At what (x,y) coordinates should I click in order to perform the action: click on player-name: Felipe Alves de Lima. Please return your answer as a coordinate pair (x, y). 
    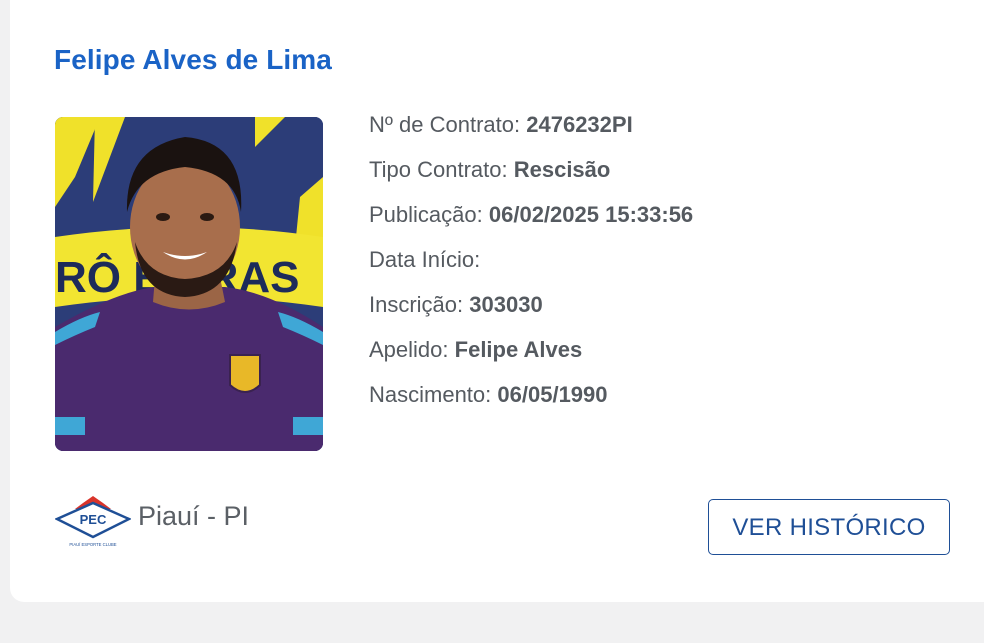
    Looking at the image, I should click on (193, 60).